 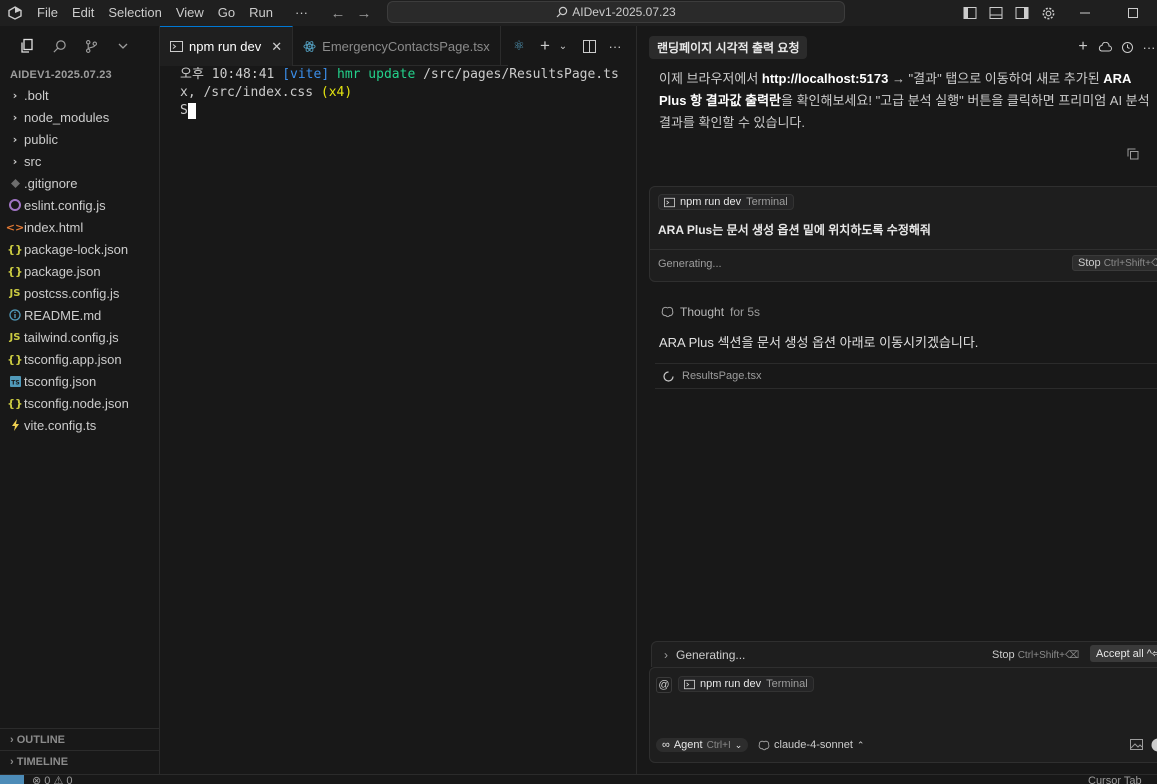 I want to click on tree-item-label: package-lock.json, so click(x=76, y=249).